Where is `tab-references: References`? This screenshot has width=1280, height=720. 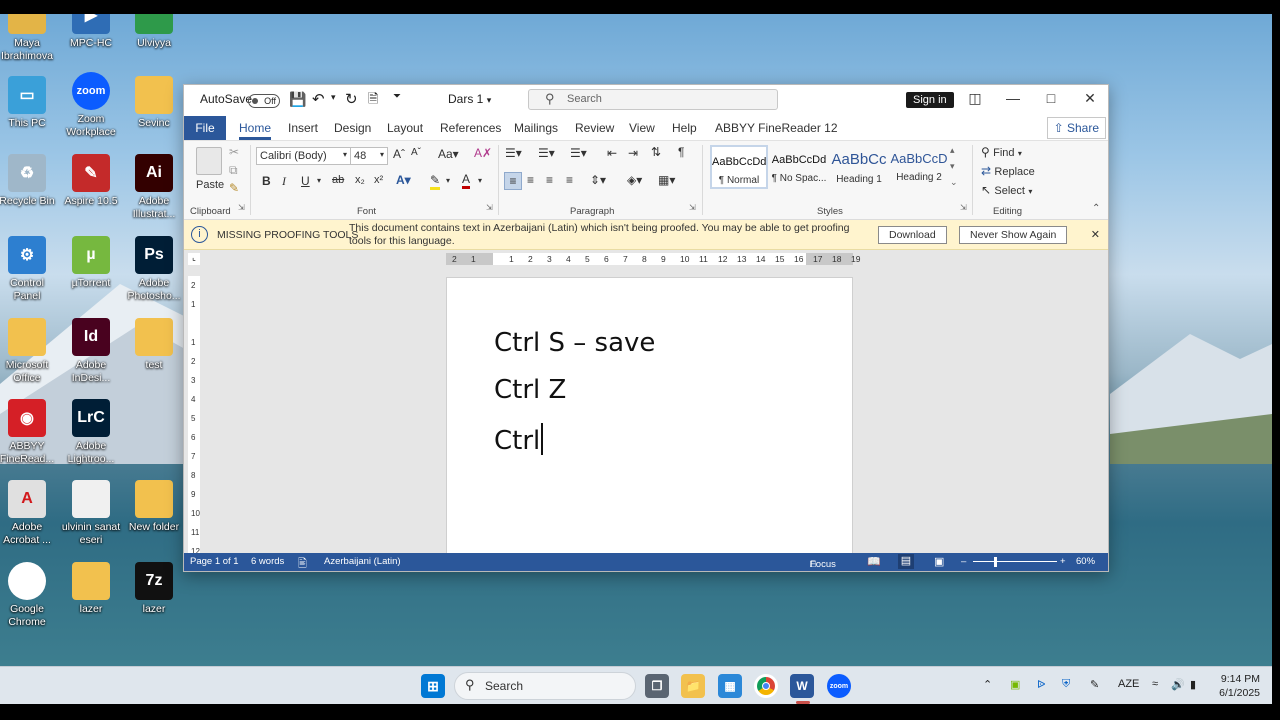
tab-references: References is located at coordinates (470, 128).